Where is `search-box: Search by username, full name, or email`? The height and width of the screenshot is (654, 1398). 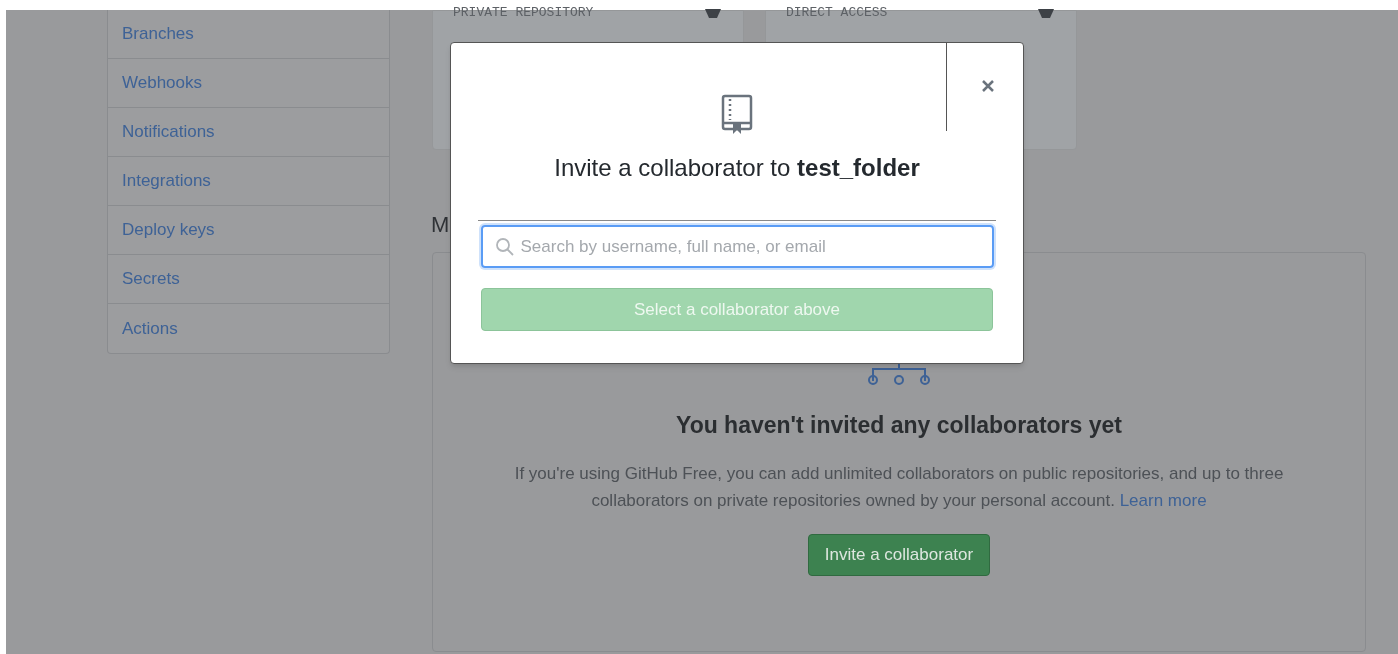
search-box: Search by username, full name, or email is located at coordinates (737, 246).